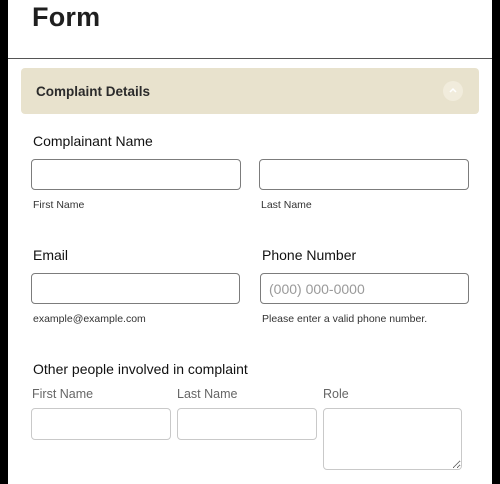 Image resolution: width=500 pixels, height=484 pixels. Describe the element at coordinates (4, 242) in the screenshot. I see `window-left-border` at that location.